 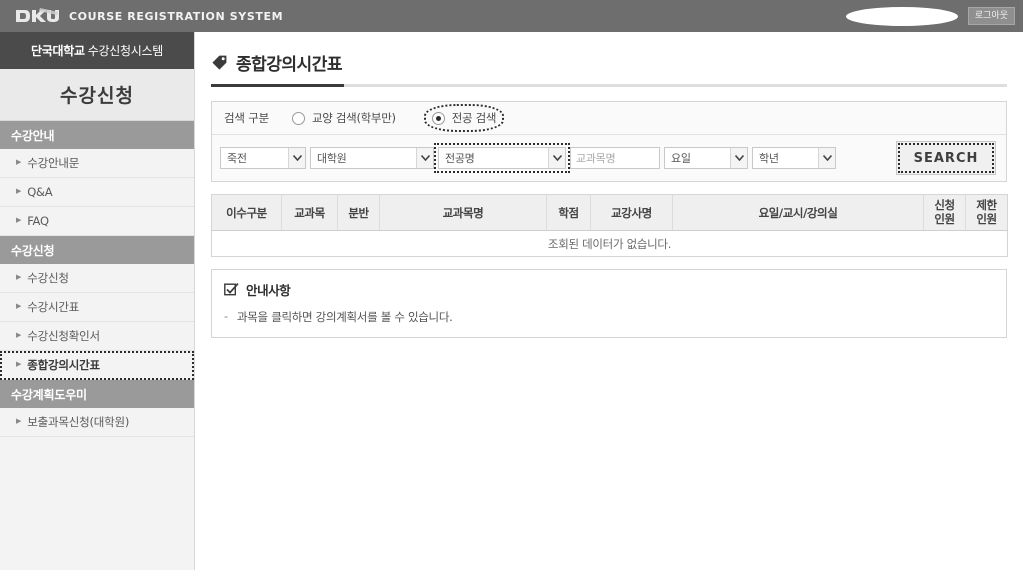 What do you see at coordinates (38, 221) in the screenshot?
I see `sidebar-item-label: FAQ` at bounding box center [38, 221].